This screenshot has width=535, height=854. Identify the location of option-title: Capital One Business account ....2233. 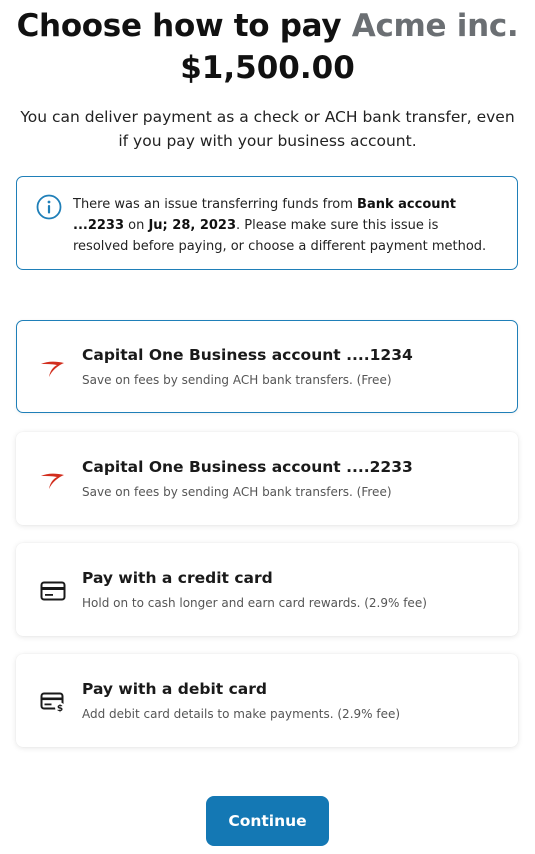
(247, 467).